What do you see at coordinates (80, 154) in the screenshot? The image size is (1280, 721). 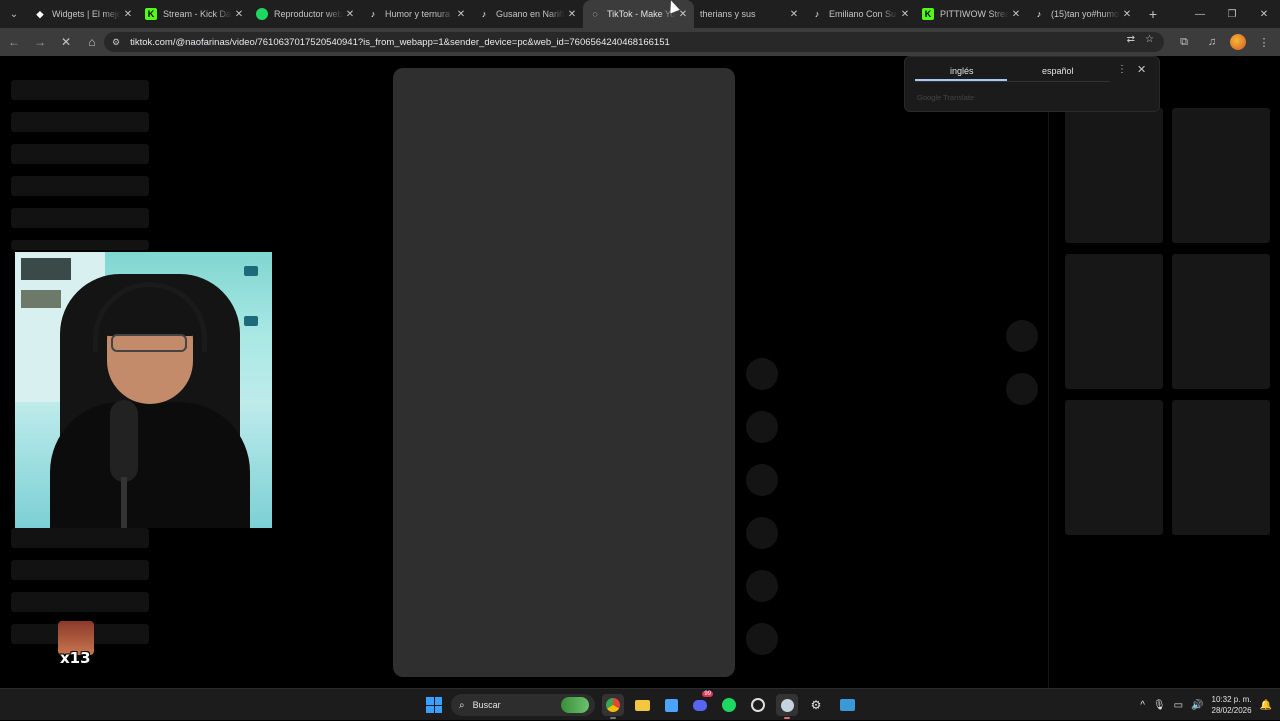 I see `nav-skeleton` at bounding box center [80, 154].